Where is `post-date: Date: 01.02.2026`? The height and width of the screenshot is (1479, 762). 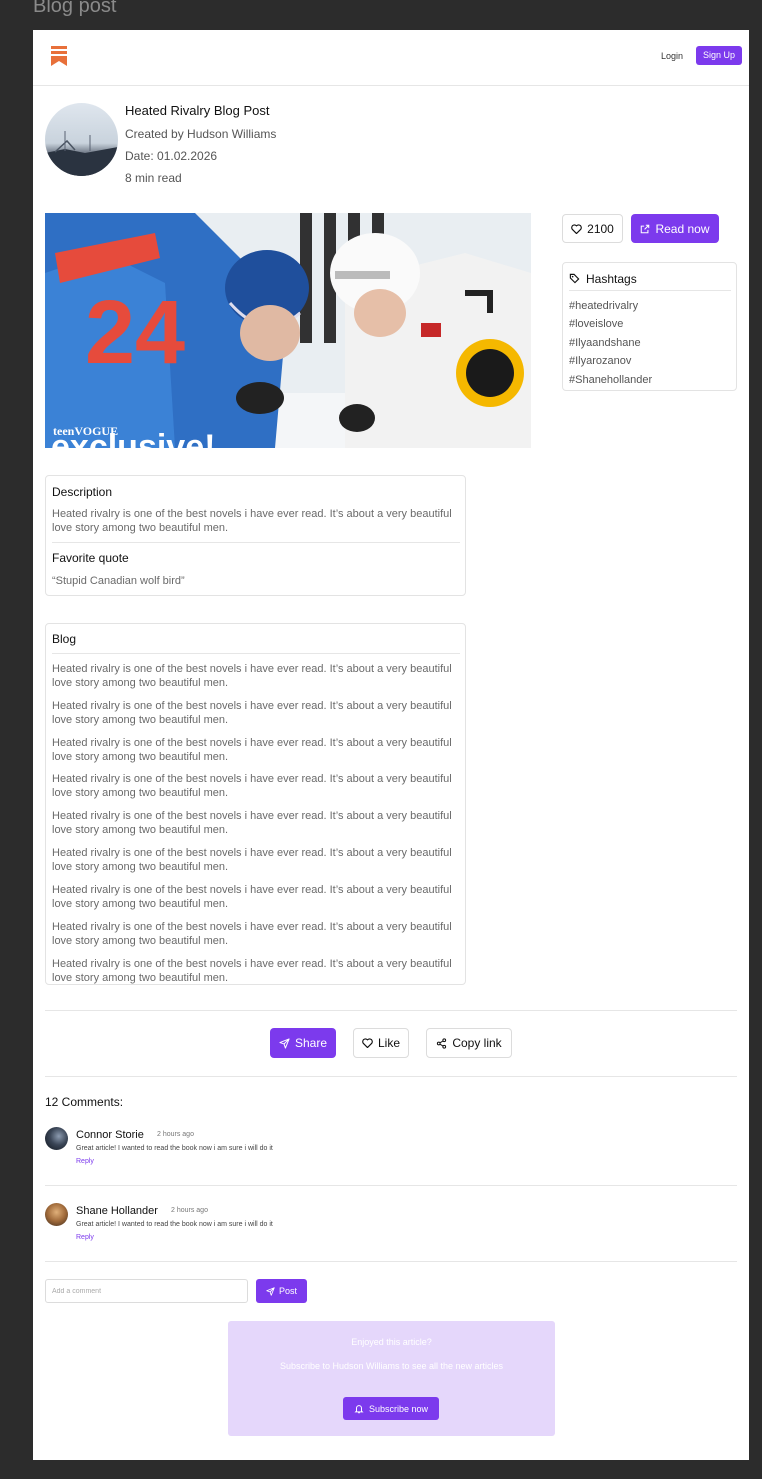
post-date: Date: 01.02.2026 is located at coordinates (171, 156).